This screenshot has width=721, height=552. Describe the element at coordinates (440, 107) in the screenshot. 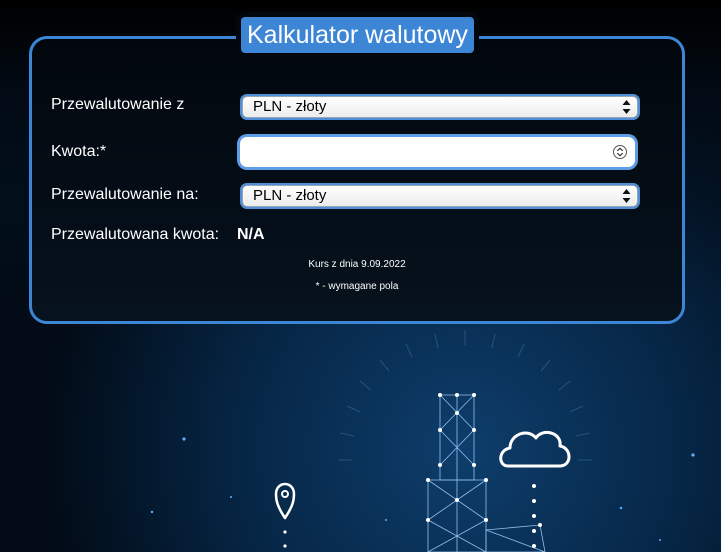

I see `from-currency-select: PLN - złoty` at that location.